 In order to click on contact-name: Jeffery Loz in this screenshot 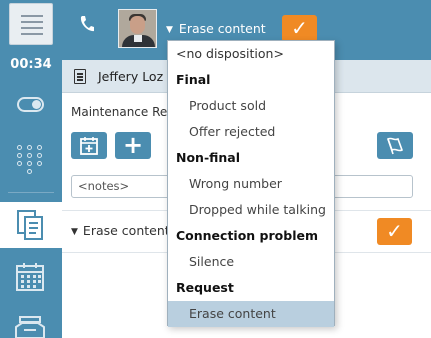, I will do `click(131, 76)`.